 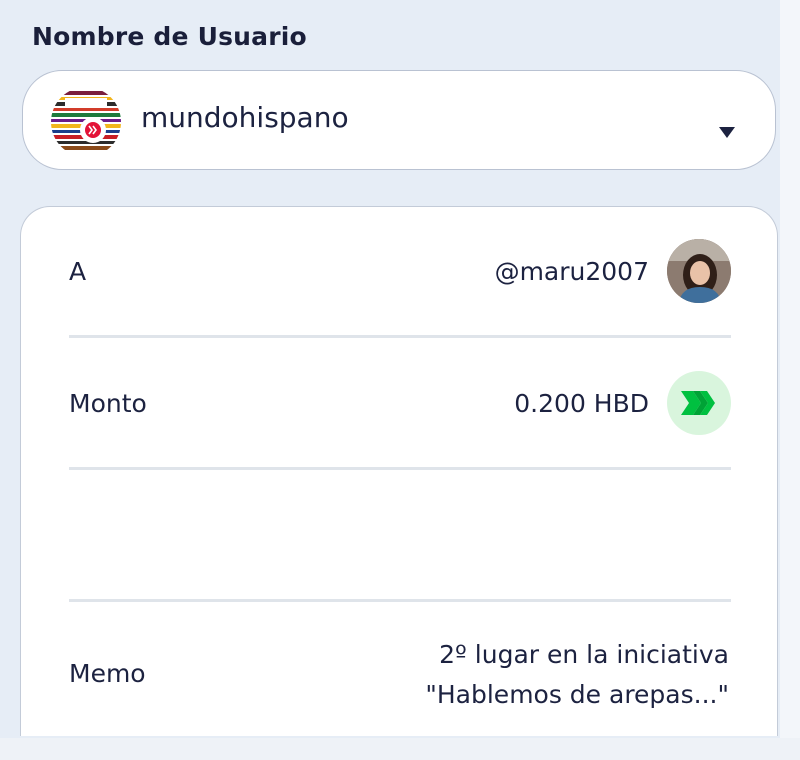 What do you see at coordinates (727, 132) in the screenshot?
I see `caret-down-icon` at bounding box center [727, 132].